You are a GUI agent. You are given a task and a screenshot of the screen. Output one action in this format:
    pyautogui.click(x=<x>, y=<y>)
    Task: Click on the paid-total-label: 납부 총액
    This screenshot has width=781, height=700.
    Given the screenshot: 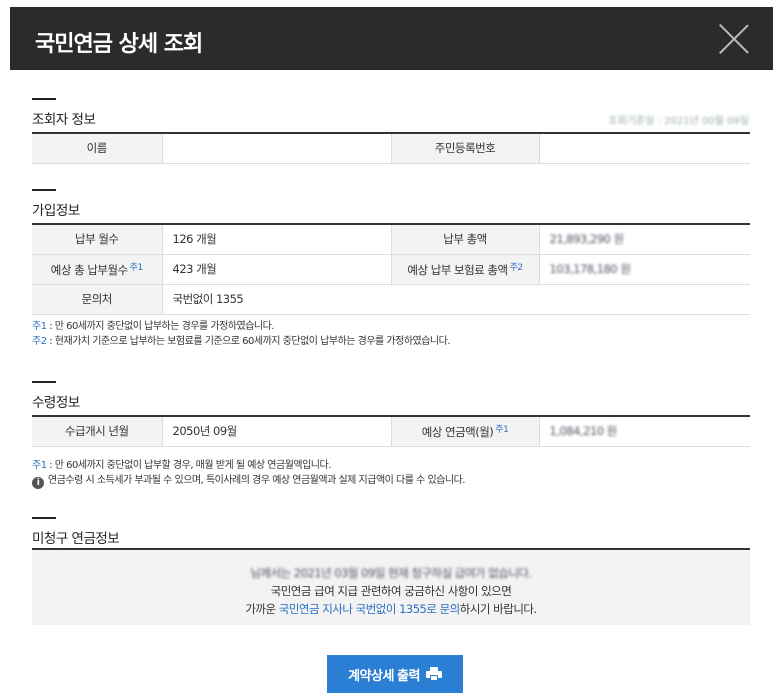 What is the action you would take?
    pyautogui.click(x=464, y=239)
    